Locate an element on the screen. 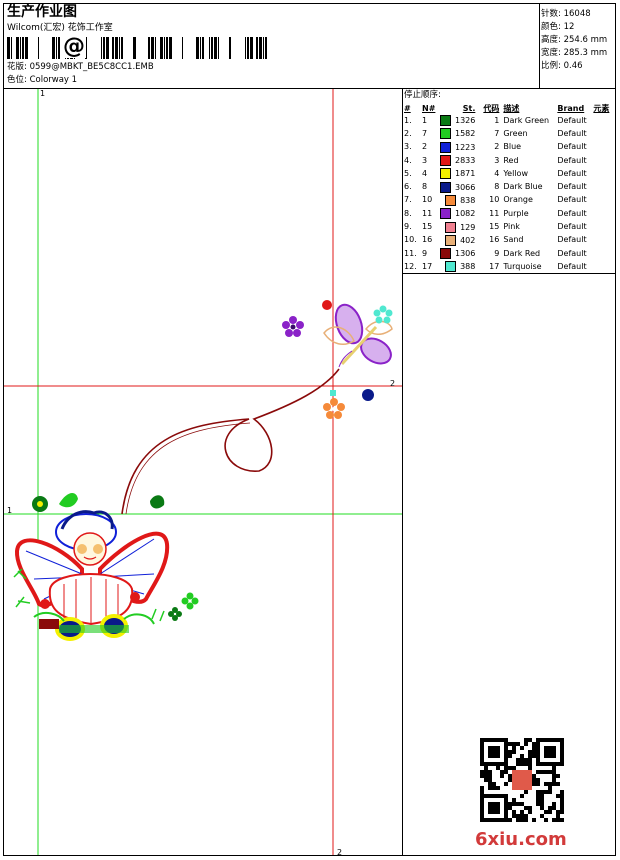  table-row: 3. 2 1223 2 Blue Default is located at coordinates (506, 147).